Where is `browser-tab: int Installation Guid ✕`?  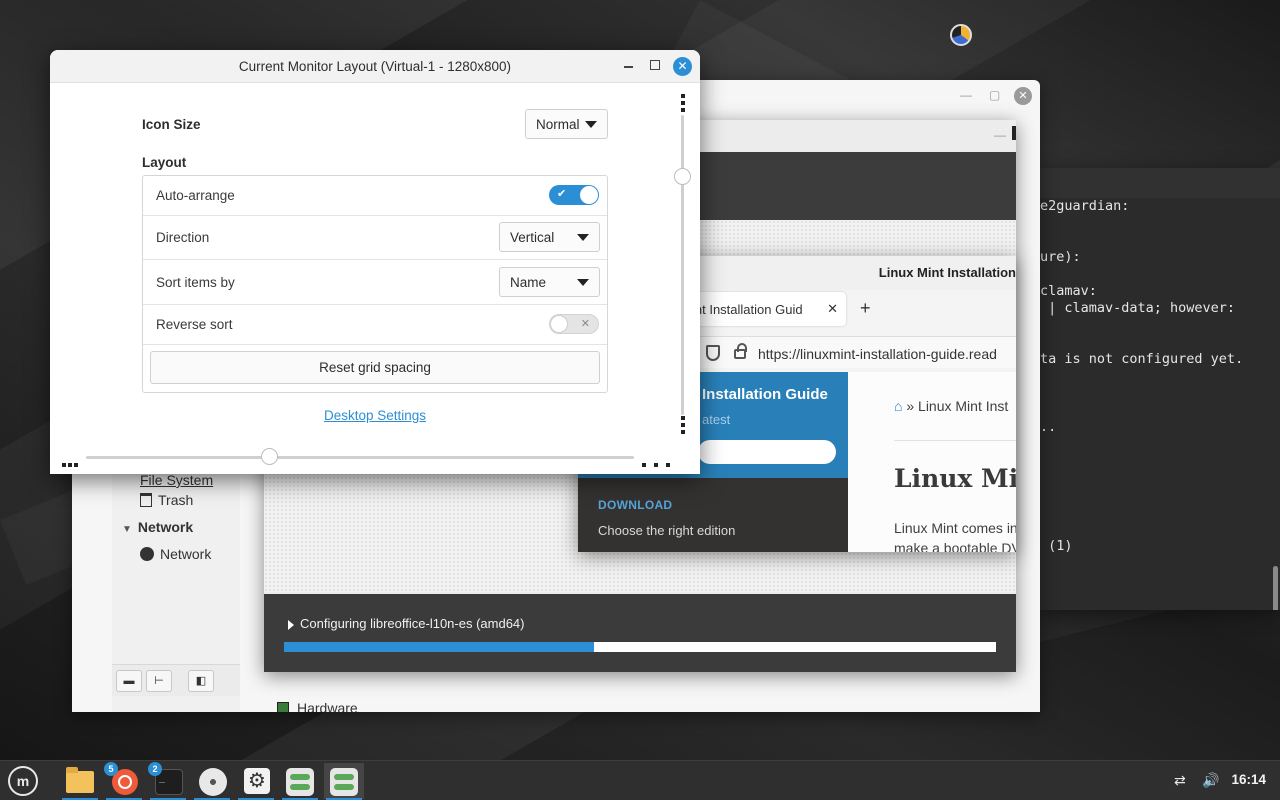 browser-tab: int Installation Guid ✕ is located at coordinates (764, 309).